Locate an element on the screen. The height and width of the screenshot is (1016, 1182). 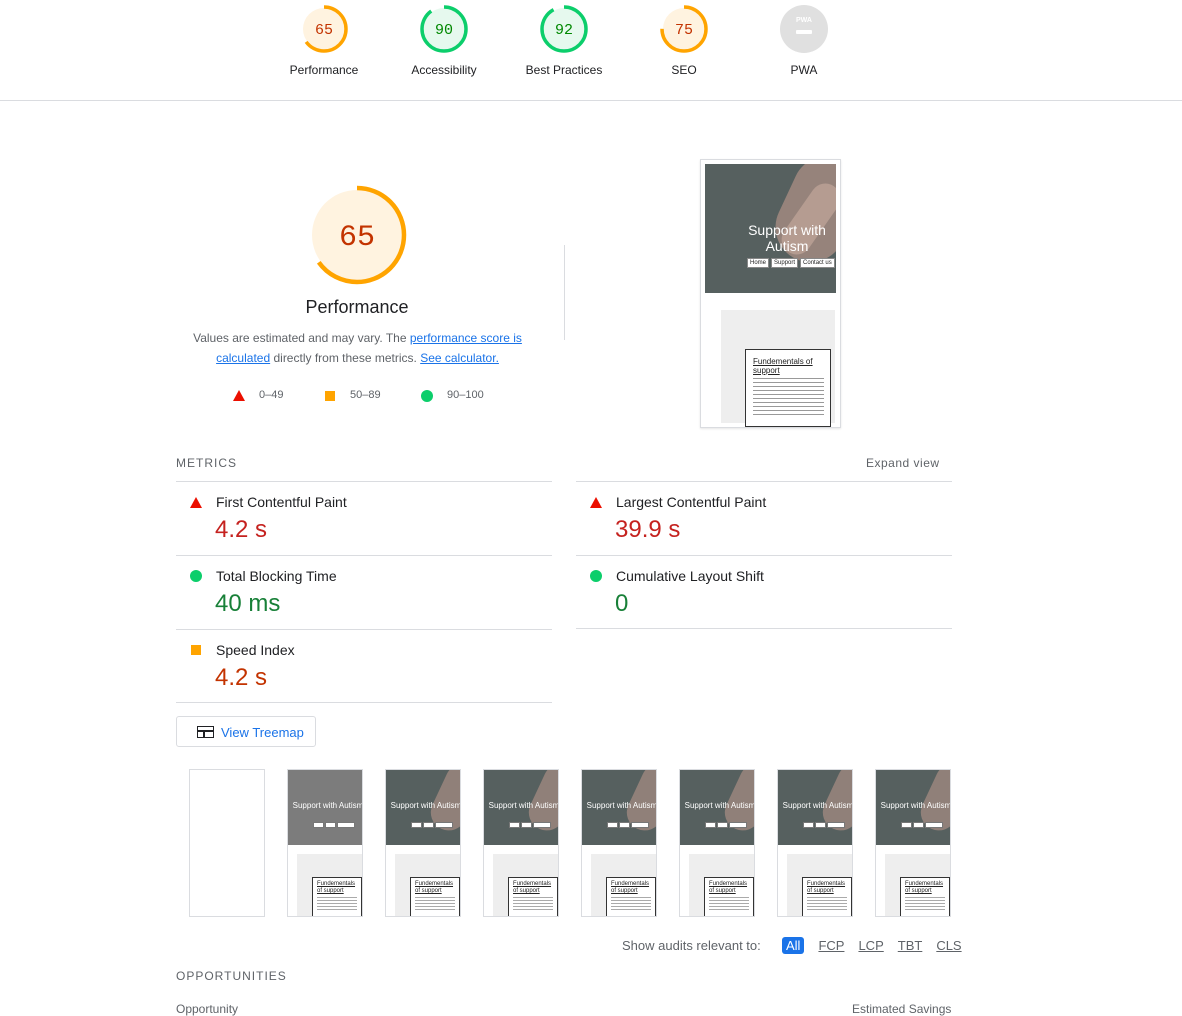
gauge-best-practices: 92 Best Practices is located at coordinates (564, 40).